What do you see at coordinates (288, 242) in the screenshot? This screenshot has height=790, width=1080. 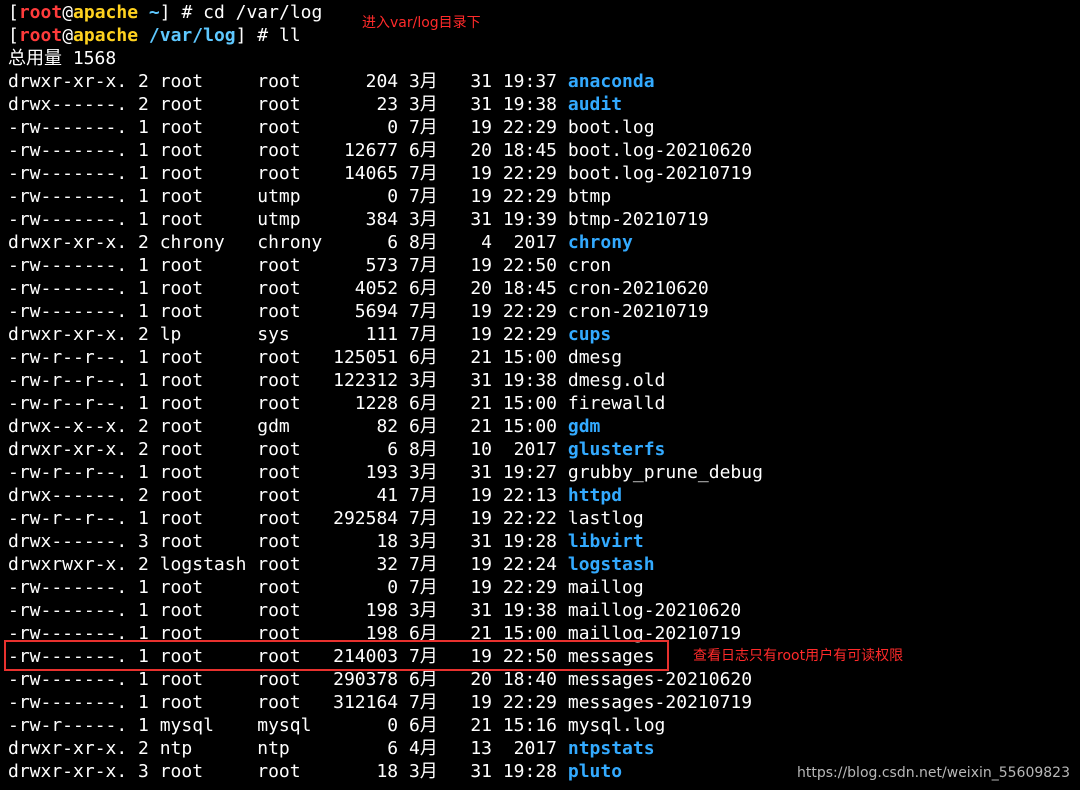 I see `file-entry-meta: drwxr-xr-x. 2 chrony chrony 6 8月 4 2017` at bounding box center [288, 242].